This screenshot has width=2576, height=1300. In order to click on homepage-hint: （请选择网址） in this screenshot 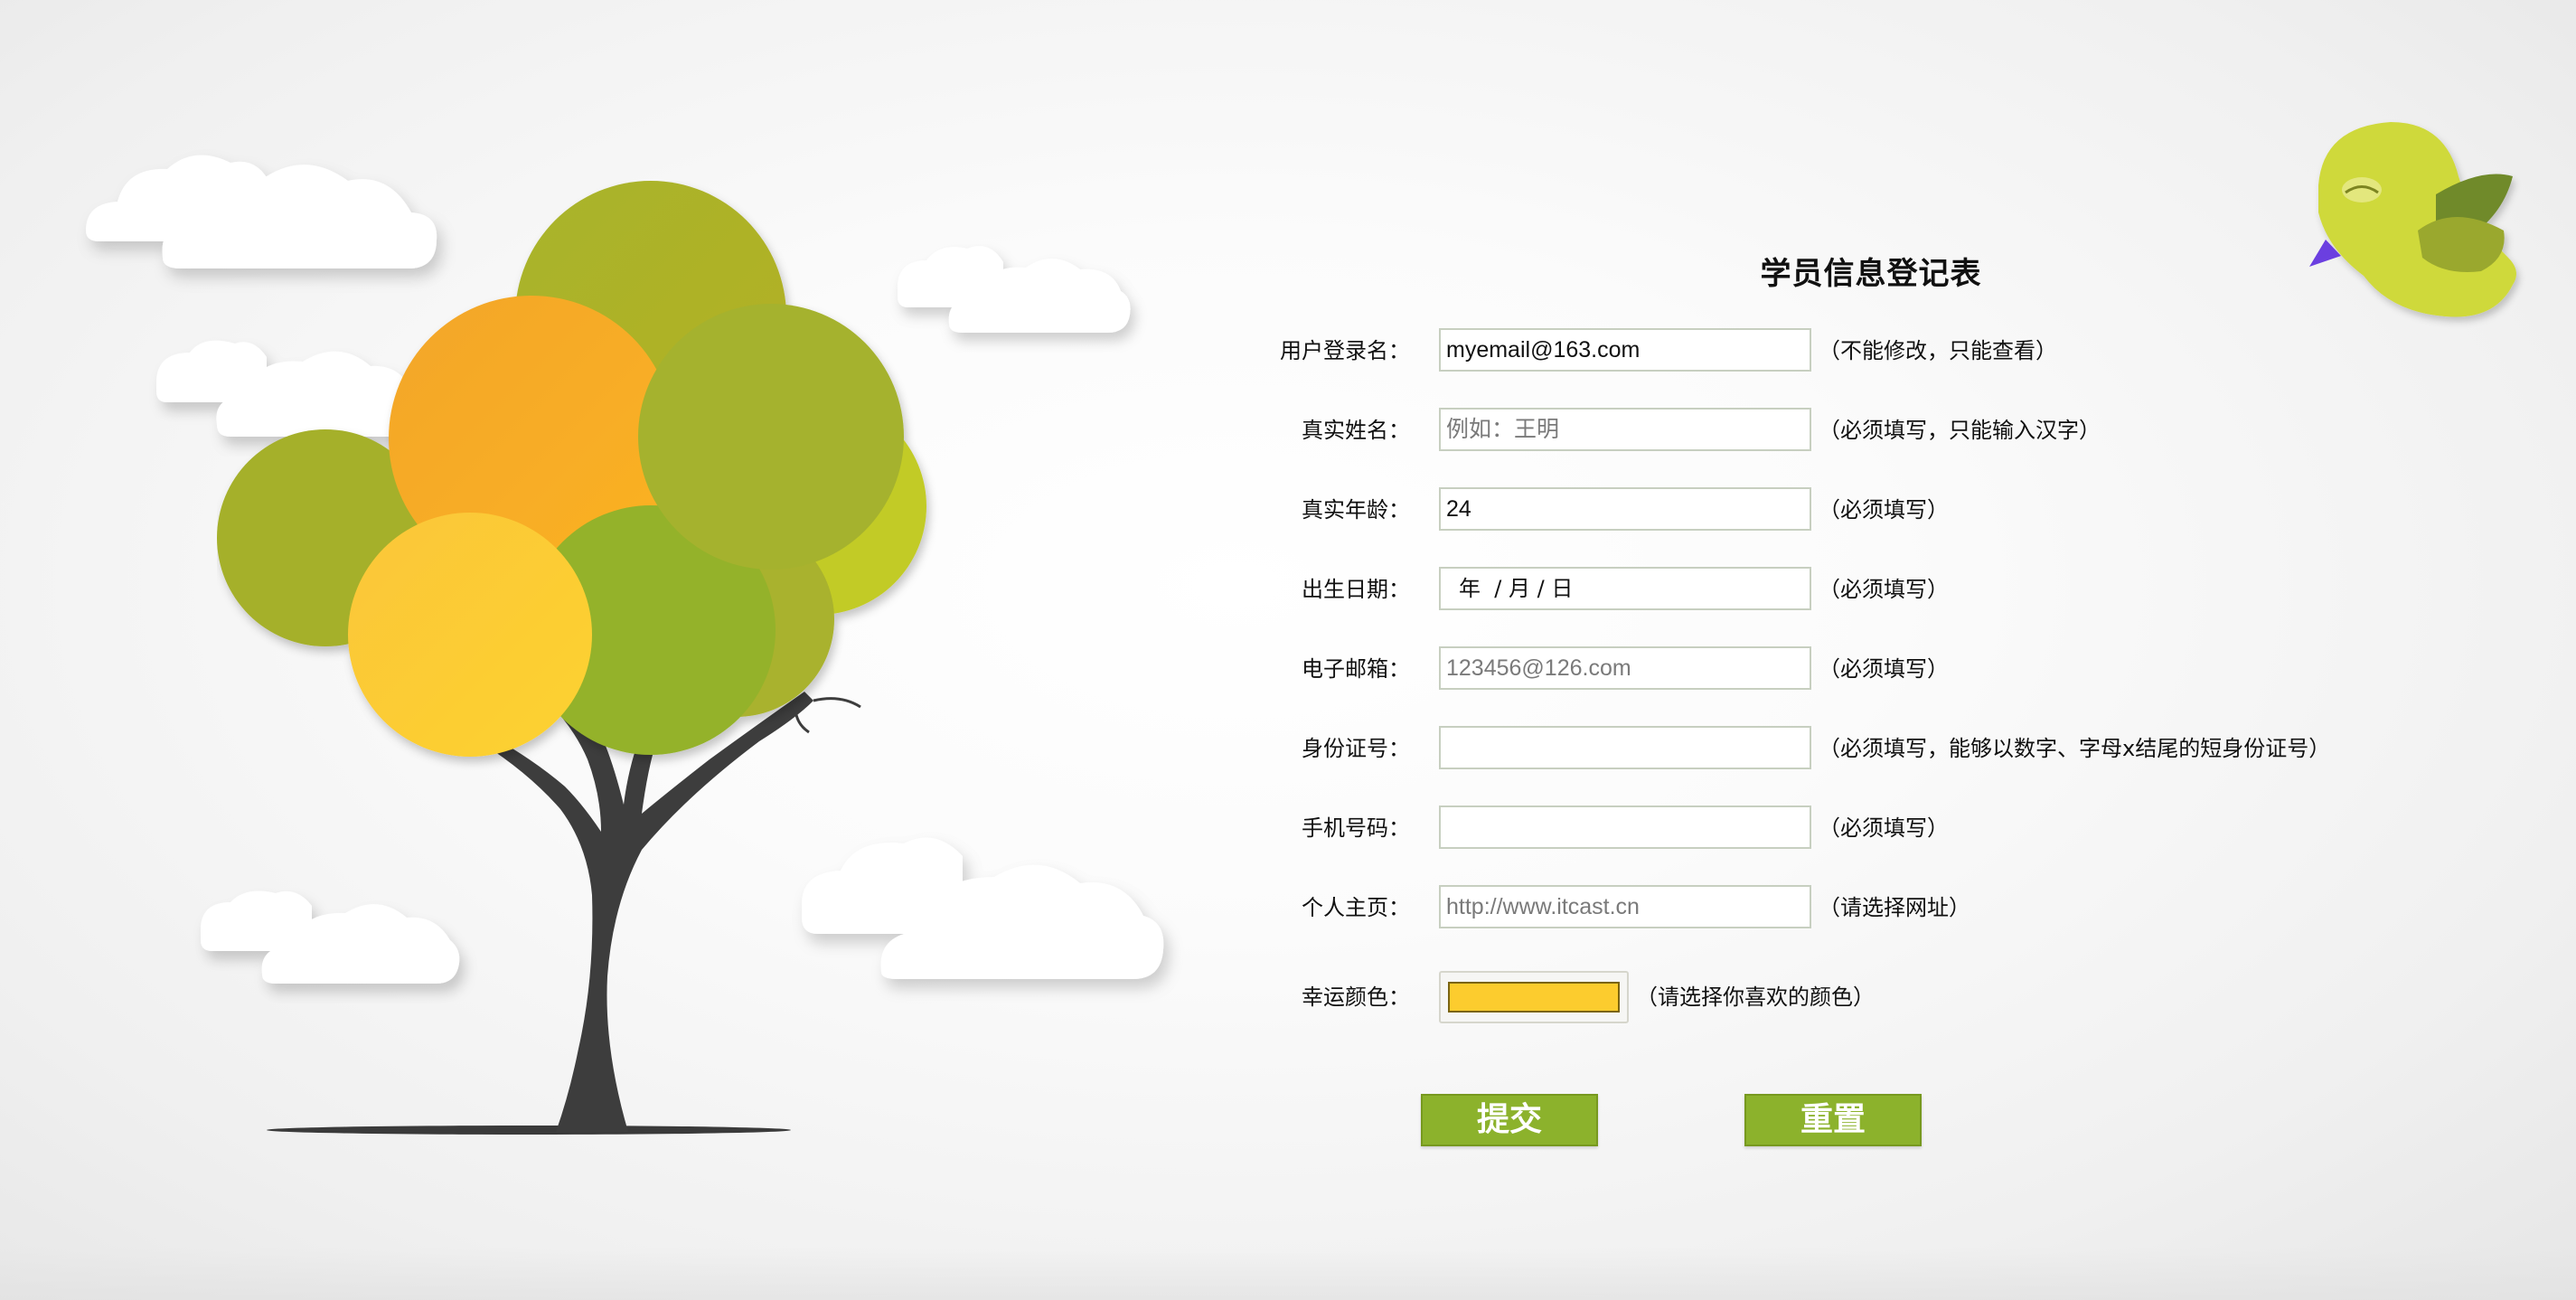, I will do `click(1894, 907)`.